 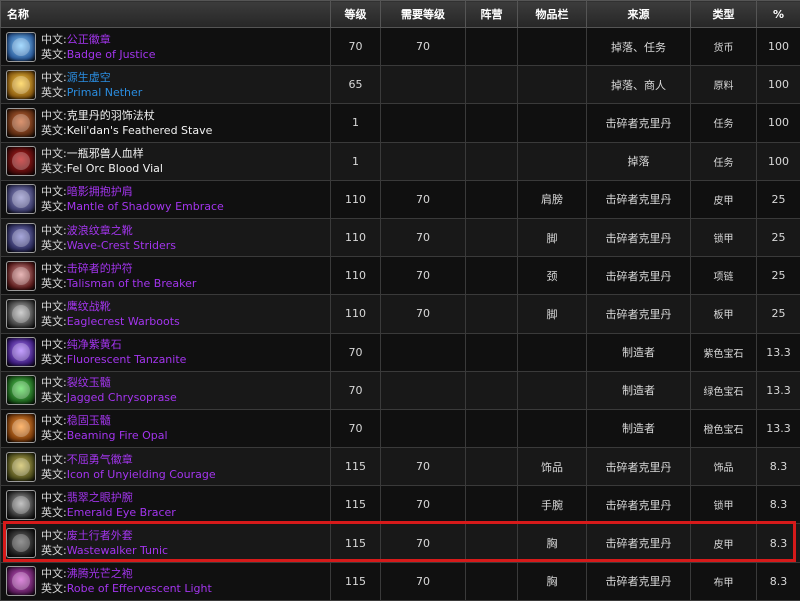 What do you see at coordinates (117, 435) in the screenshot?
I see `item-name-en: Beaming Fire Opal` at bounding box center [117, 435].